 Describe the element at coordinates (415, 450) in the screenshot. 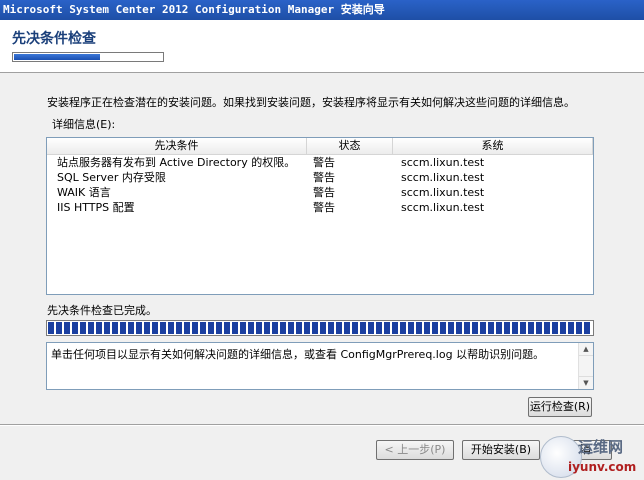

I see `back-button: < 上一步(P)` at that location.